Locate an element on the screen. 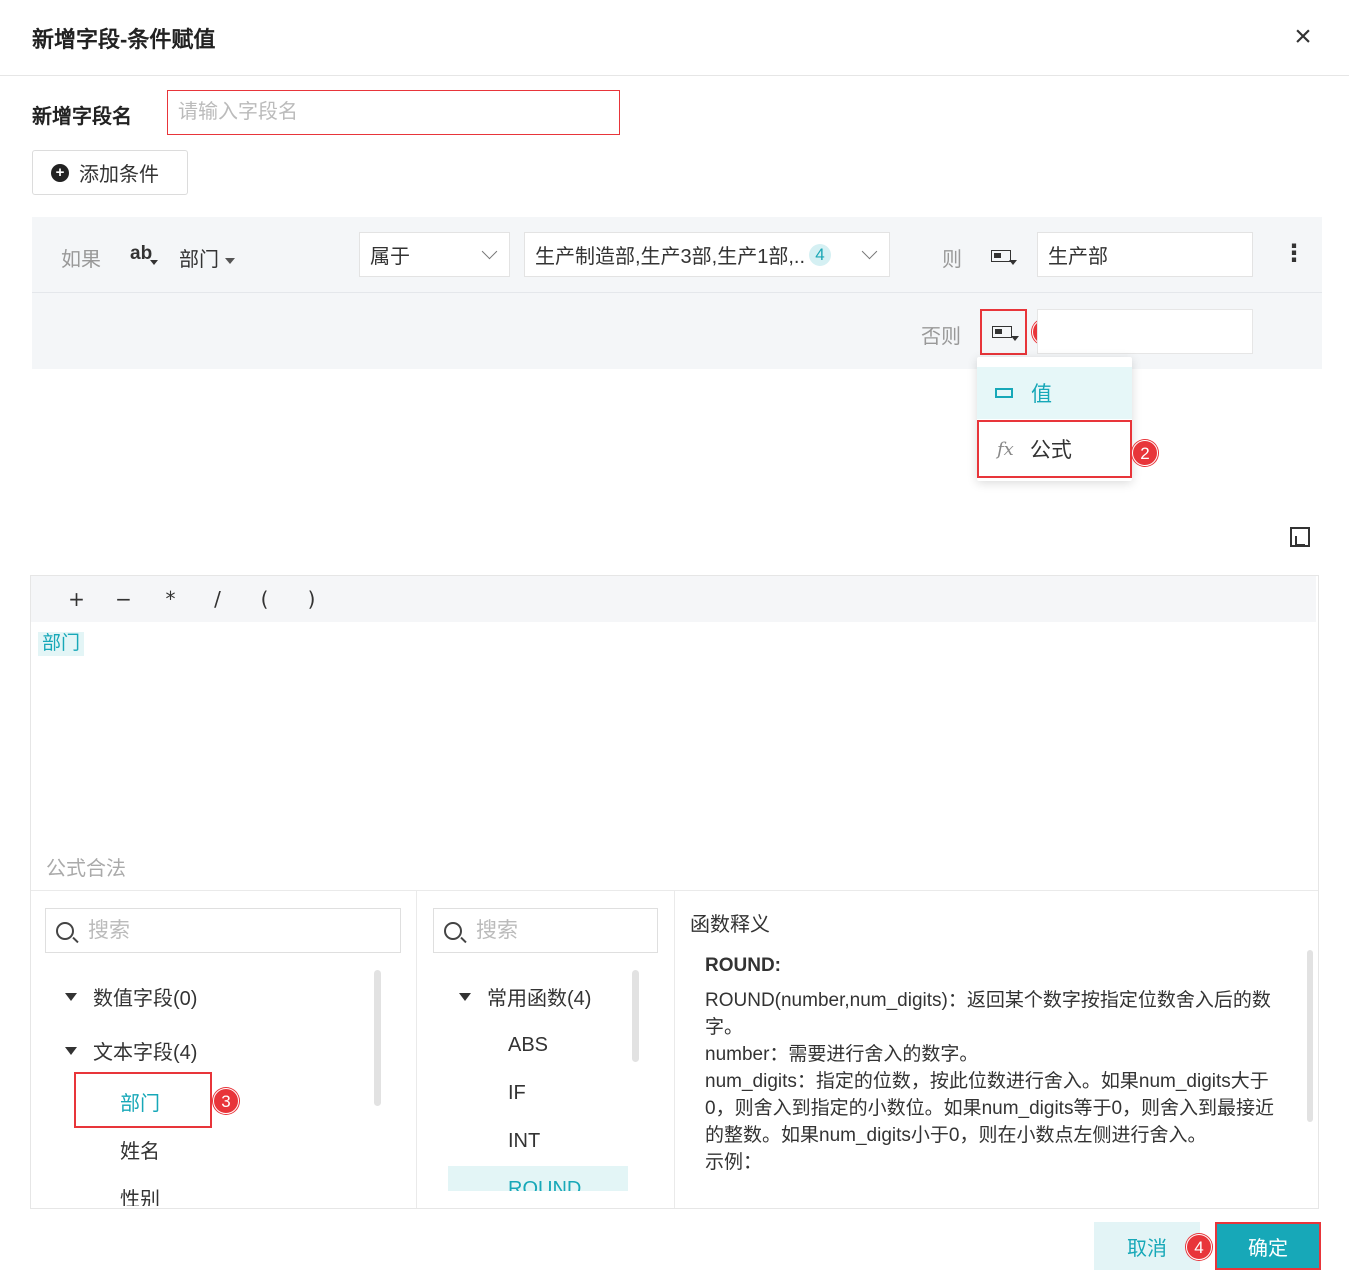 This screenshot has height=1280, width=1349. function-search is located at coordinates (545, 930).